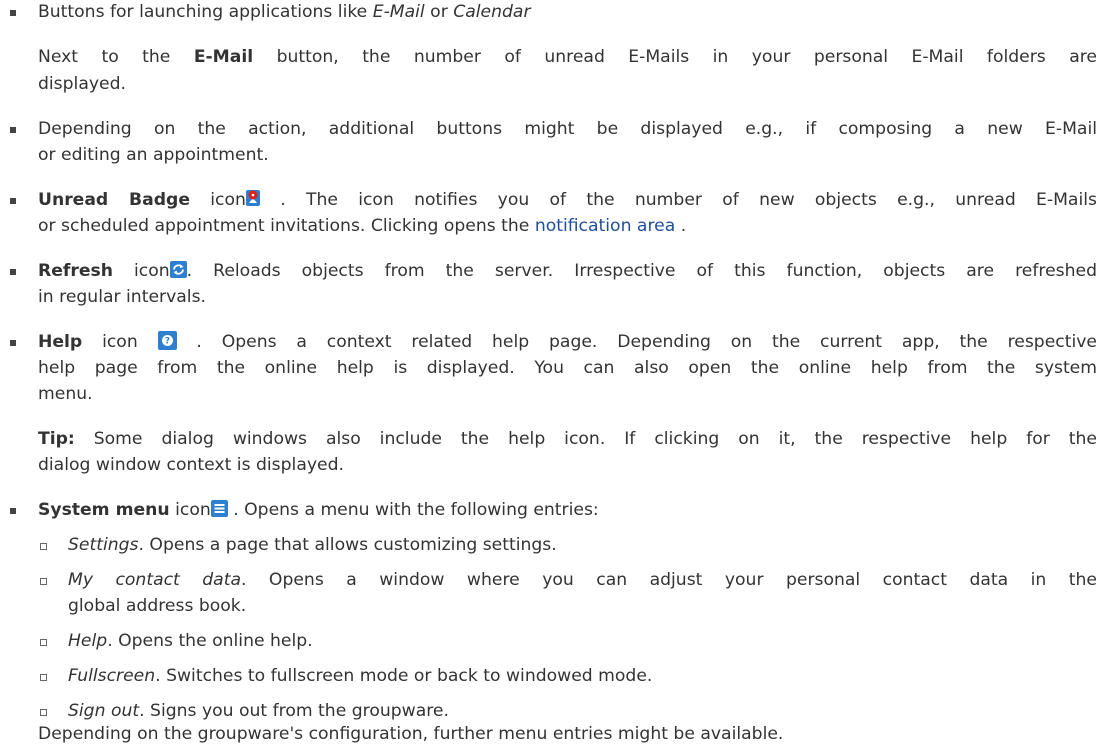 The image size is (1109, 746). Describe the element at coordinates (191, 465) in the screenshot. I see `paragraph-line: dialog window context is displayed.` at that location.